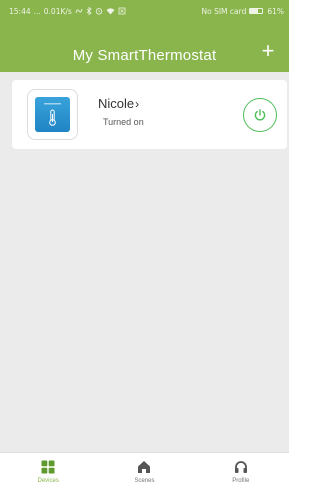 This screenshot has width=320, height=491. I want to click on power-icon, so click(260, 115).